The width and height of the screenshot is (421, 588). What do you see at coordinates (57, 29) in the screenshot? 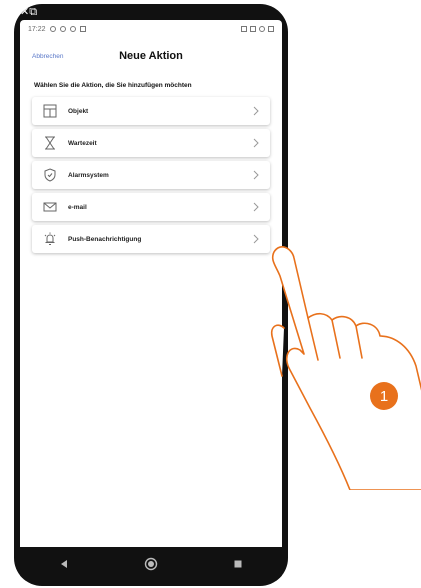
I see `status-left: 17:22` at bounding box center [57, 29].